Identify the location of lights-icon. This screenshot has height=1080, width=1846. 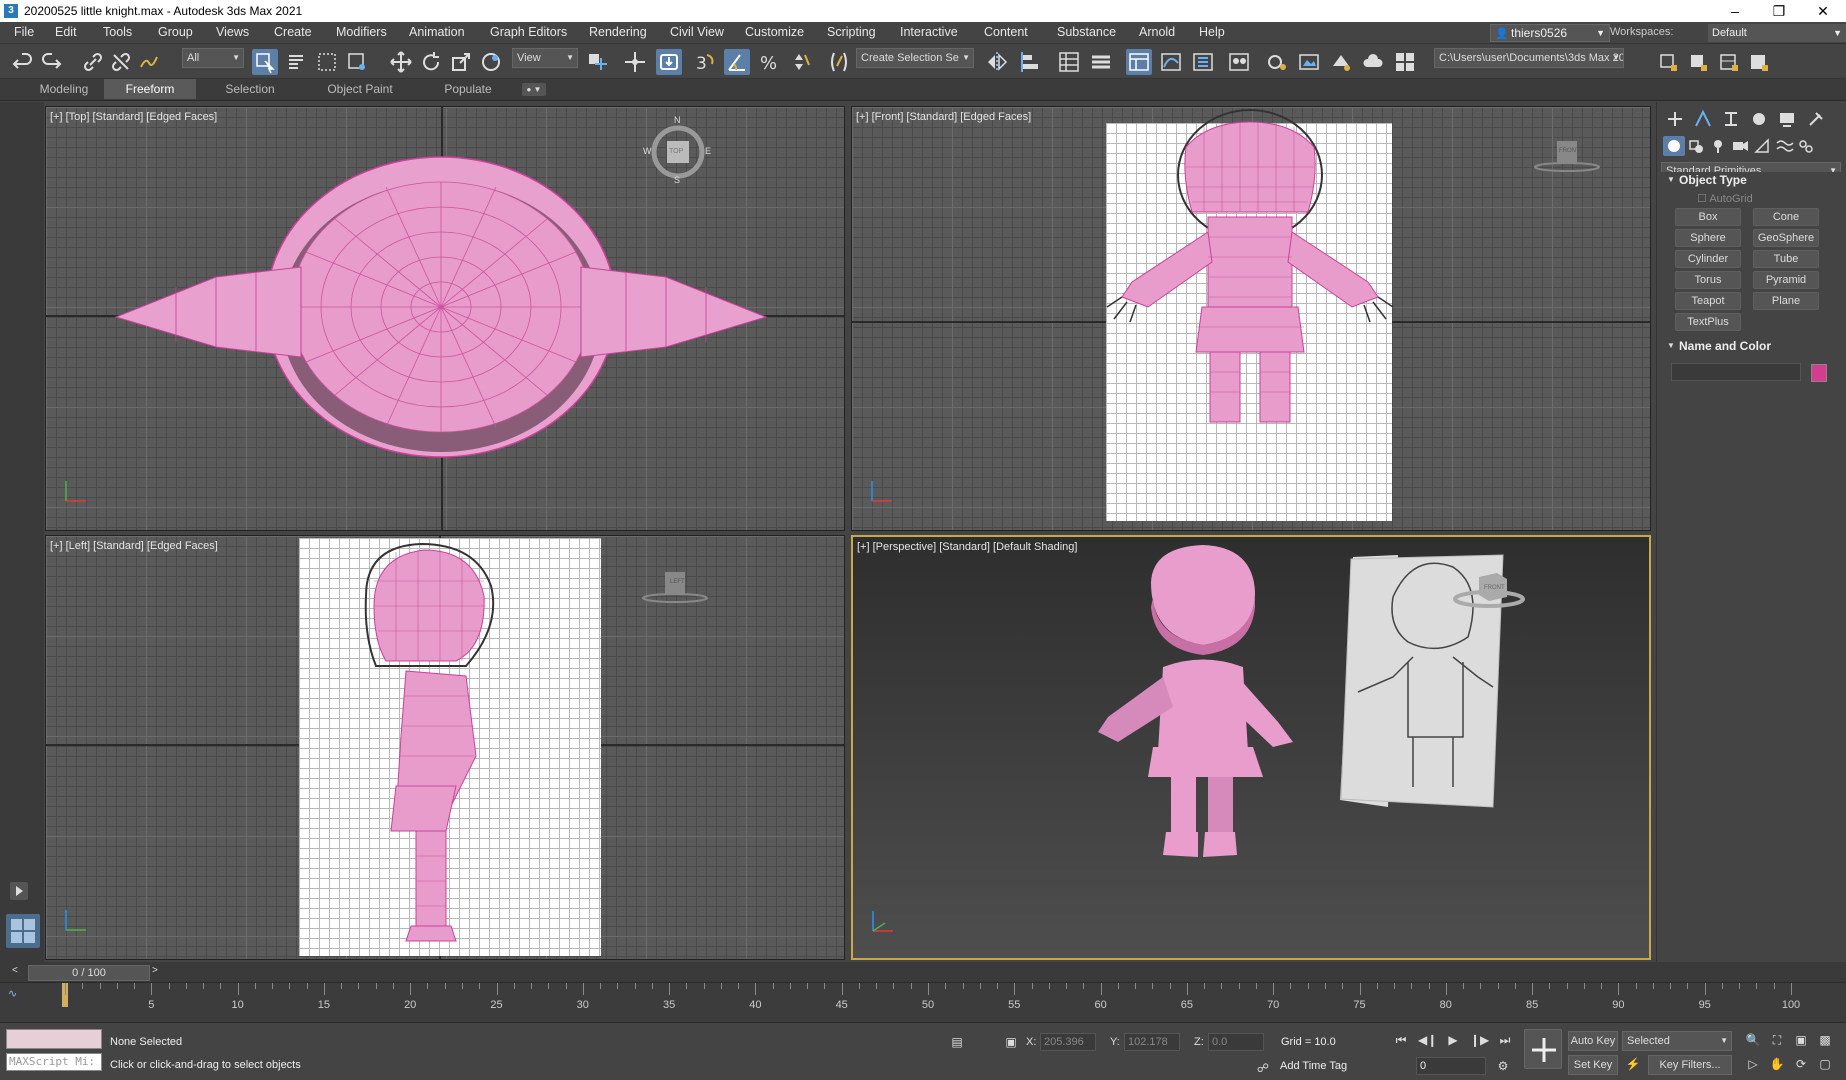
(1718, 146).